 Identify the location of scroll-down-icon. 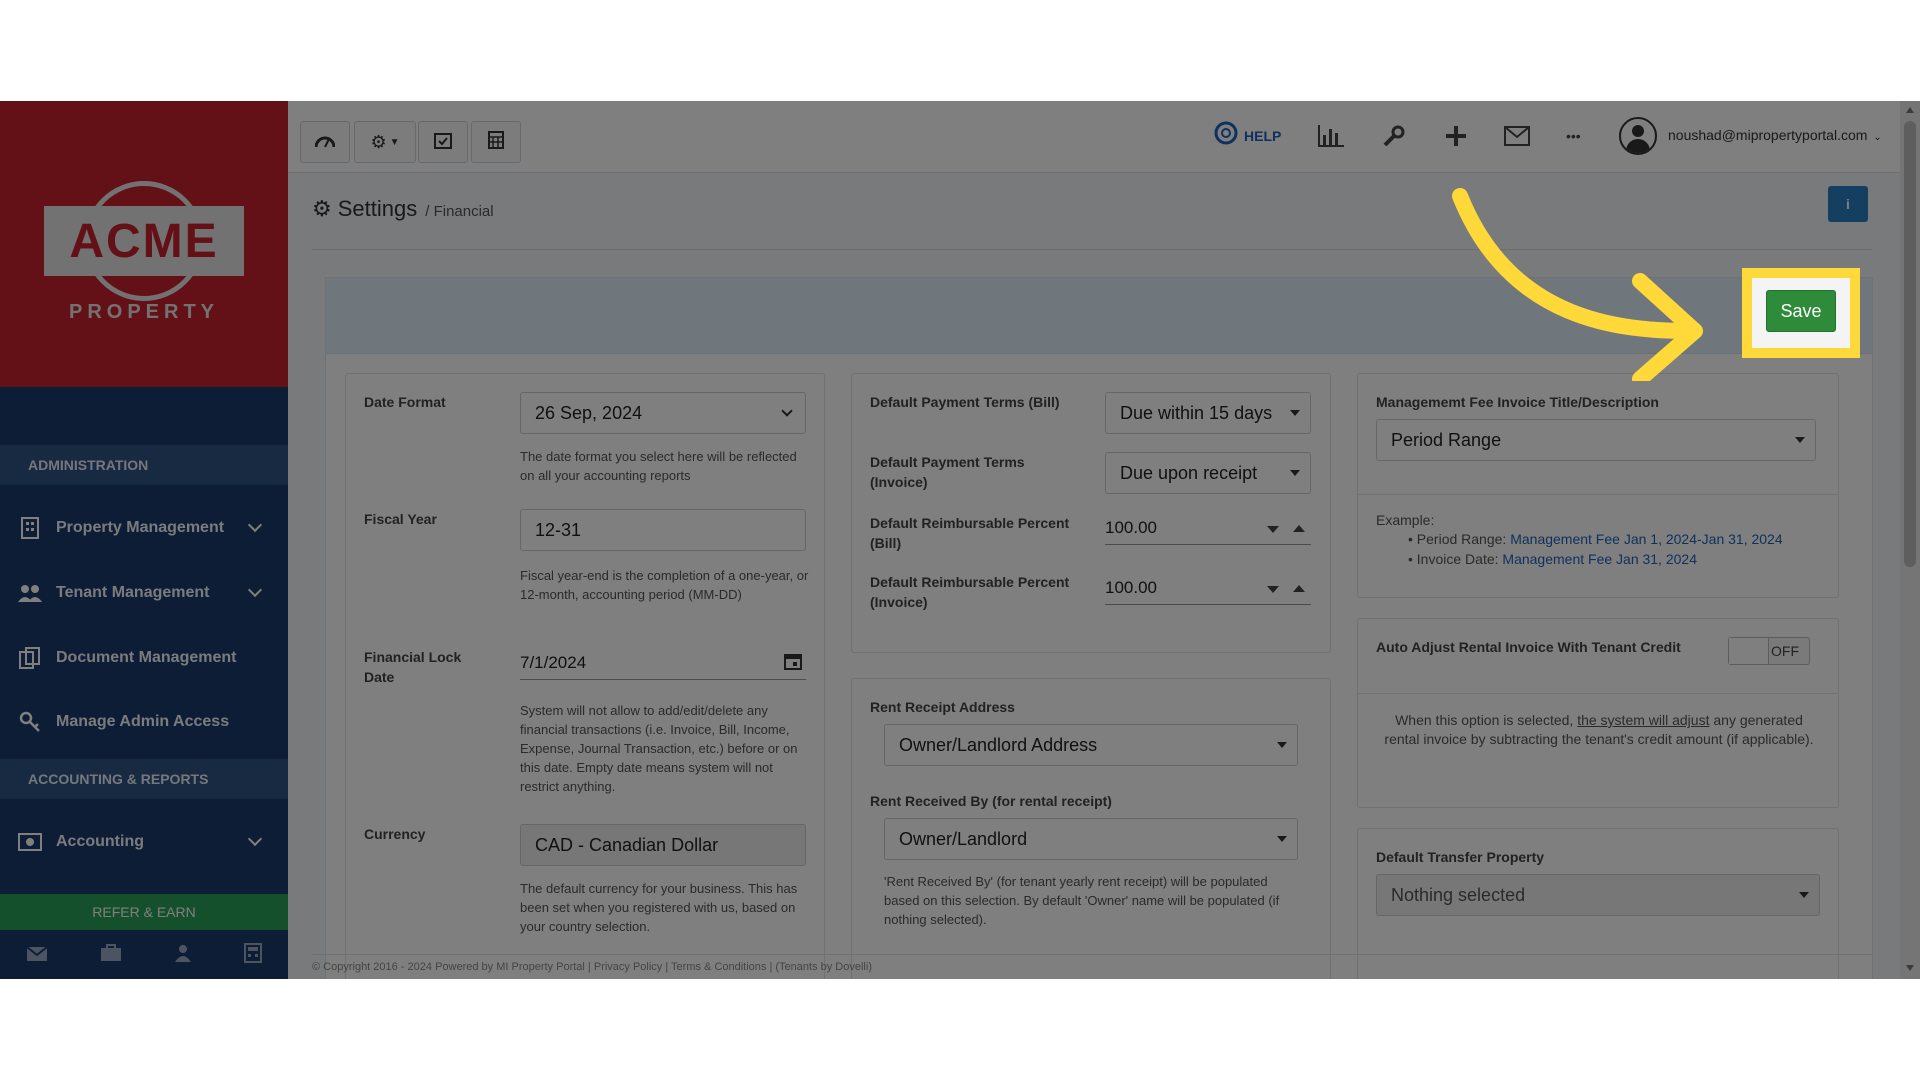
(1910, 968).